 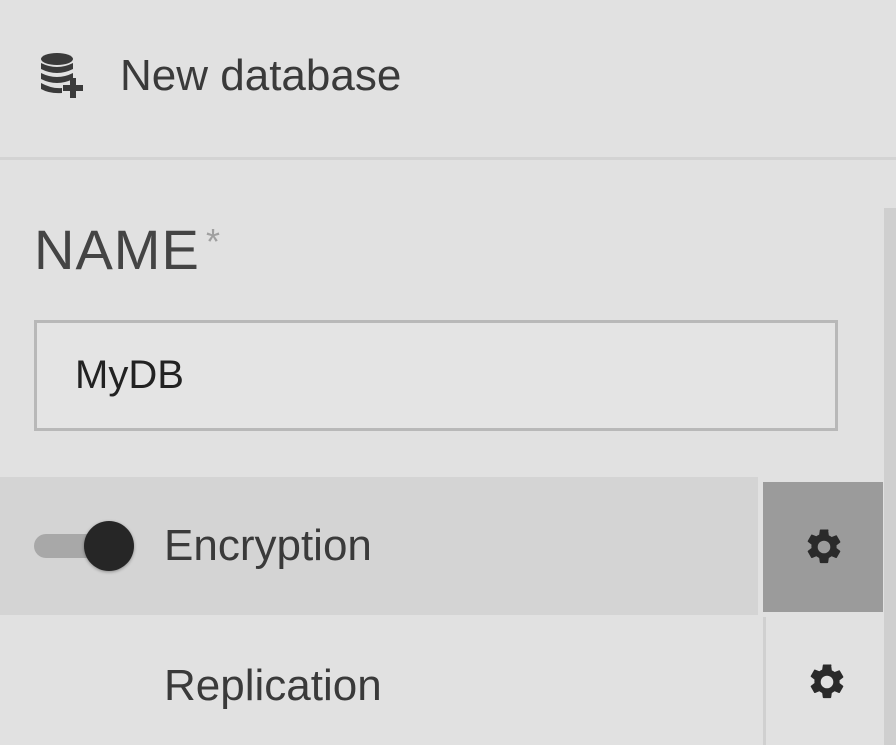 I want to click on database-name-input, so click(x=436, y=375).